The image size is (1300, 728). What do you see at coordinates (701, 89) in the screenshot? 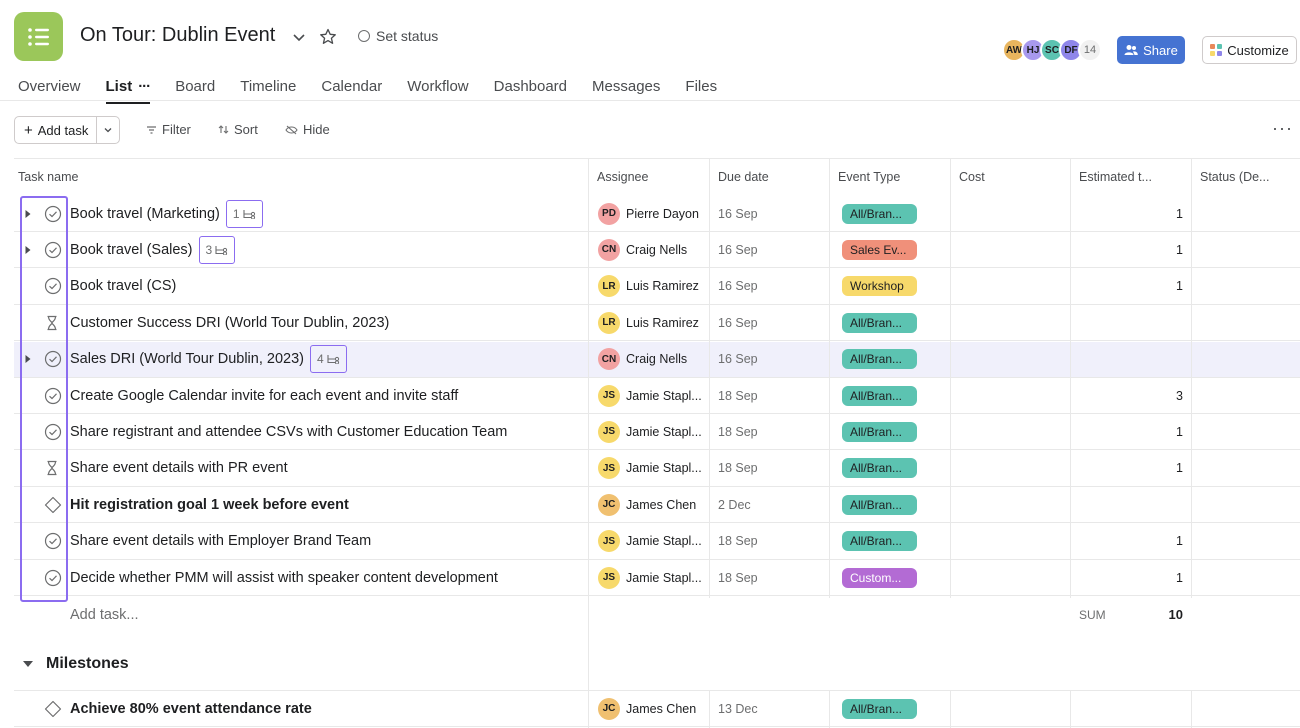
I see `tab-files: Files` at bounding box center [701, 89].